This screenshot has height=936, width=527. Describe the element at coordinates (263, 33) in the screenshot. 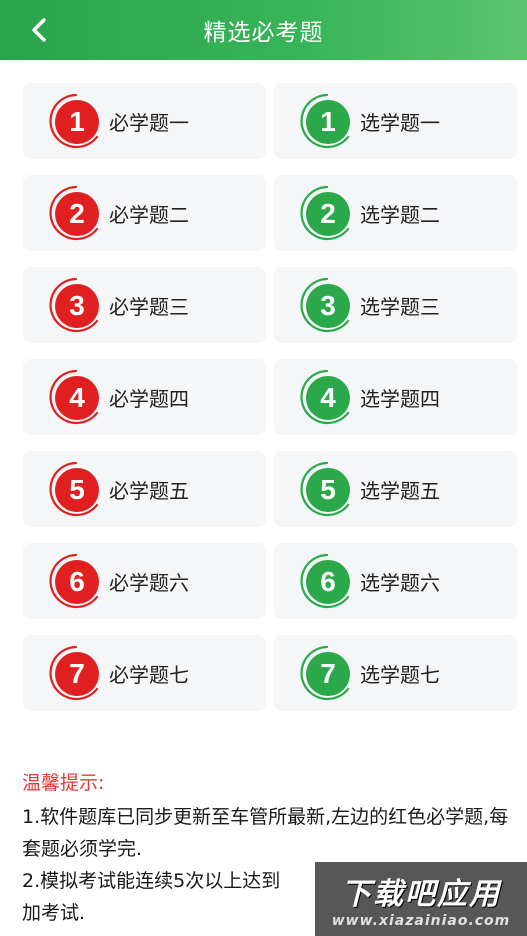

I see `page-title: 精选必考题` at that location.